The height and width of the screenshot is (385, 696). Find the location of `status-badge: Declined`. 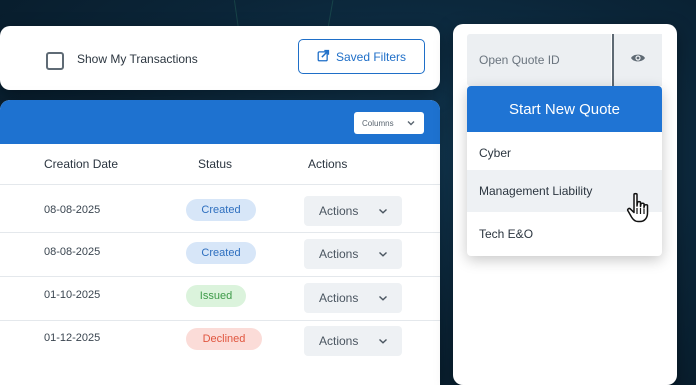

status-badge: Declined is located at coordinates (224, 339).